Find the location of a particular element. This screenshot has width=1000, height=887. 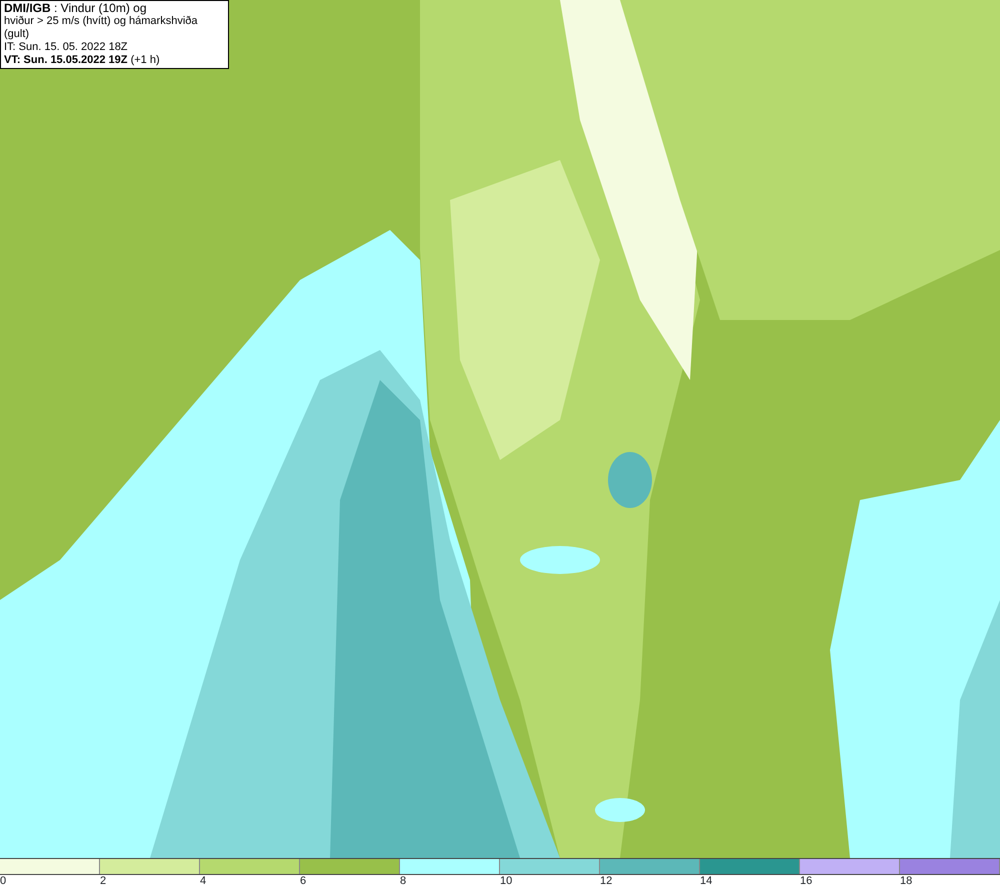

legend-label: 18 is located at coordinates (906, 881).